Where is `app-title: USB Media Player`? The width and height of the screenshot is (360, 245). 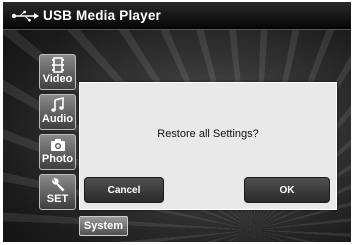
app-title: USB Media Player is located at coordinates (102, 15).